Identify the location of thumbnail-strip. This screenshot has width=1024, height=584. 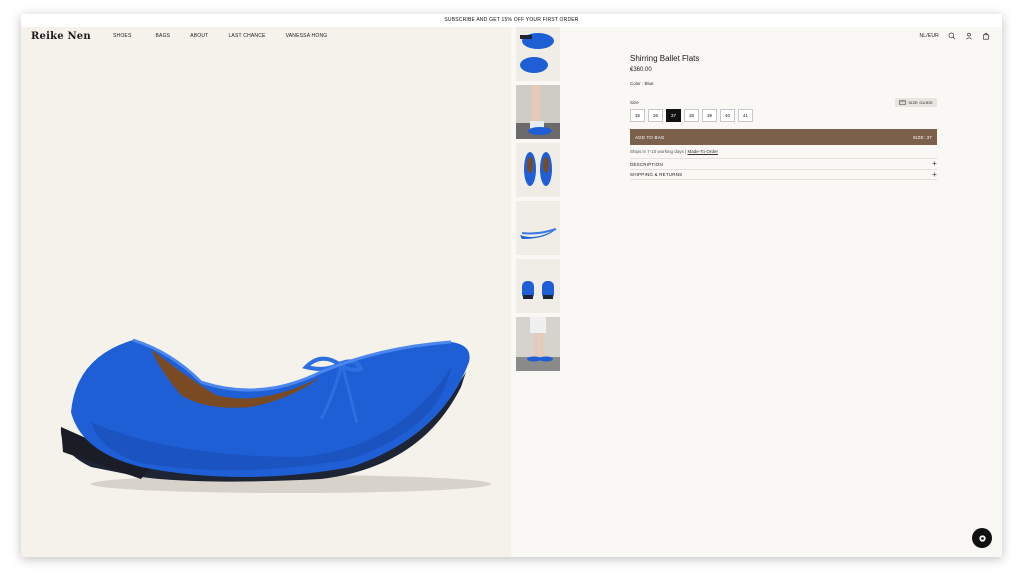
(539, 201).